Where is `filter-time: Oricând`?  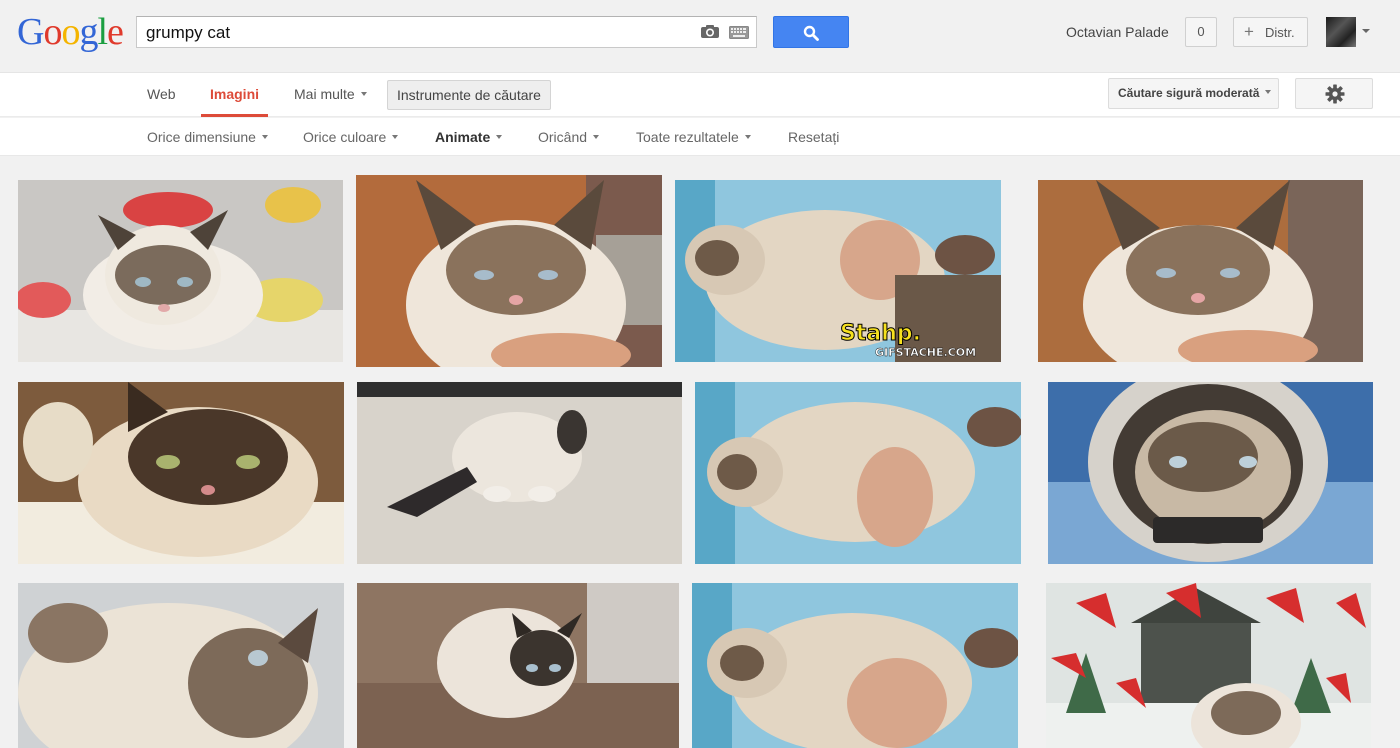 filter-time: Oricând is located at coordinates (569, 137).